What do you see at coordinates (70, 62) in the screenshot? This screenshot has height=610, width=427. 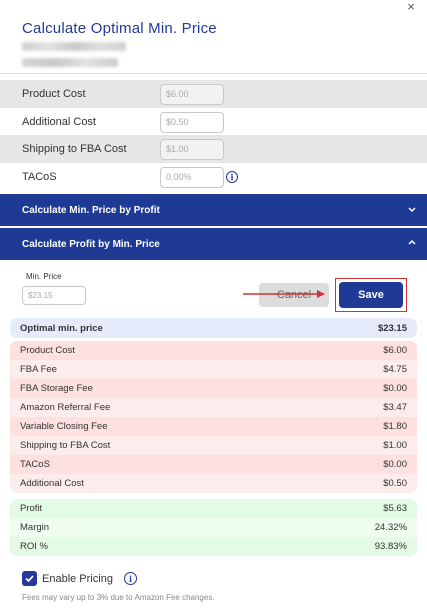 I see `redacted-product-id` at bounding box center [70, 62].